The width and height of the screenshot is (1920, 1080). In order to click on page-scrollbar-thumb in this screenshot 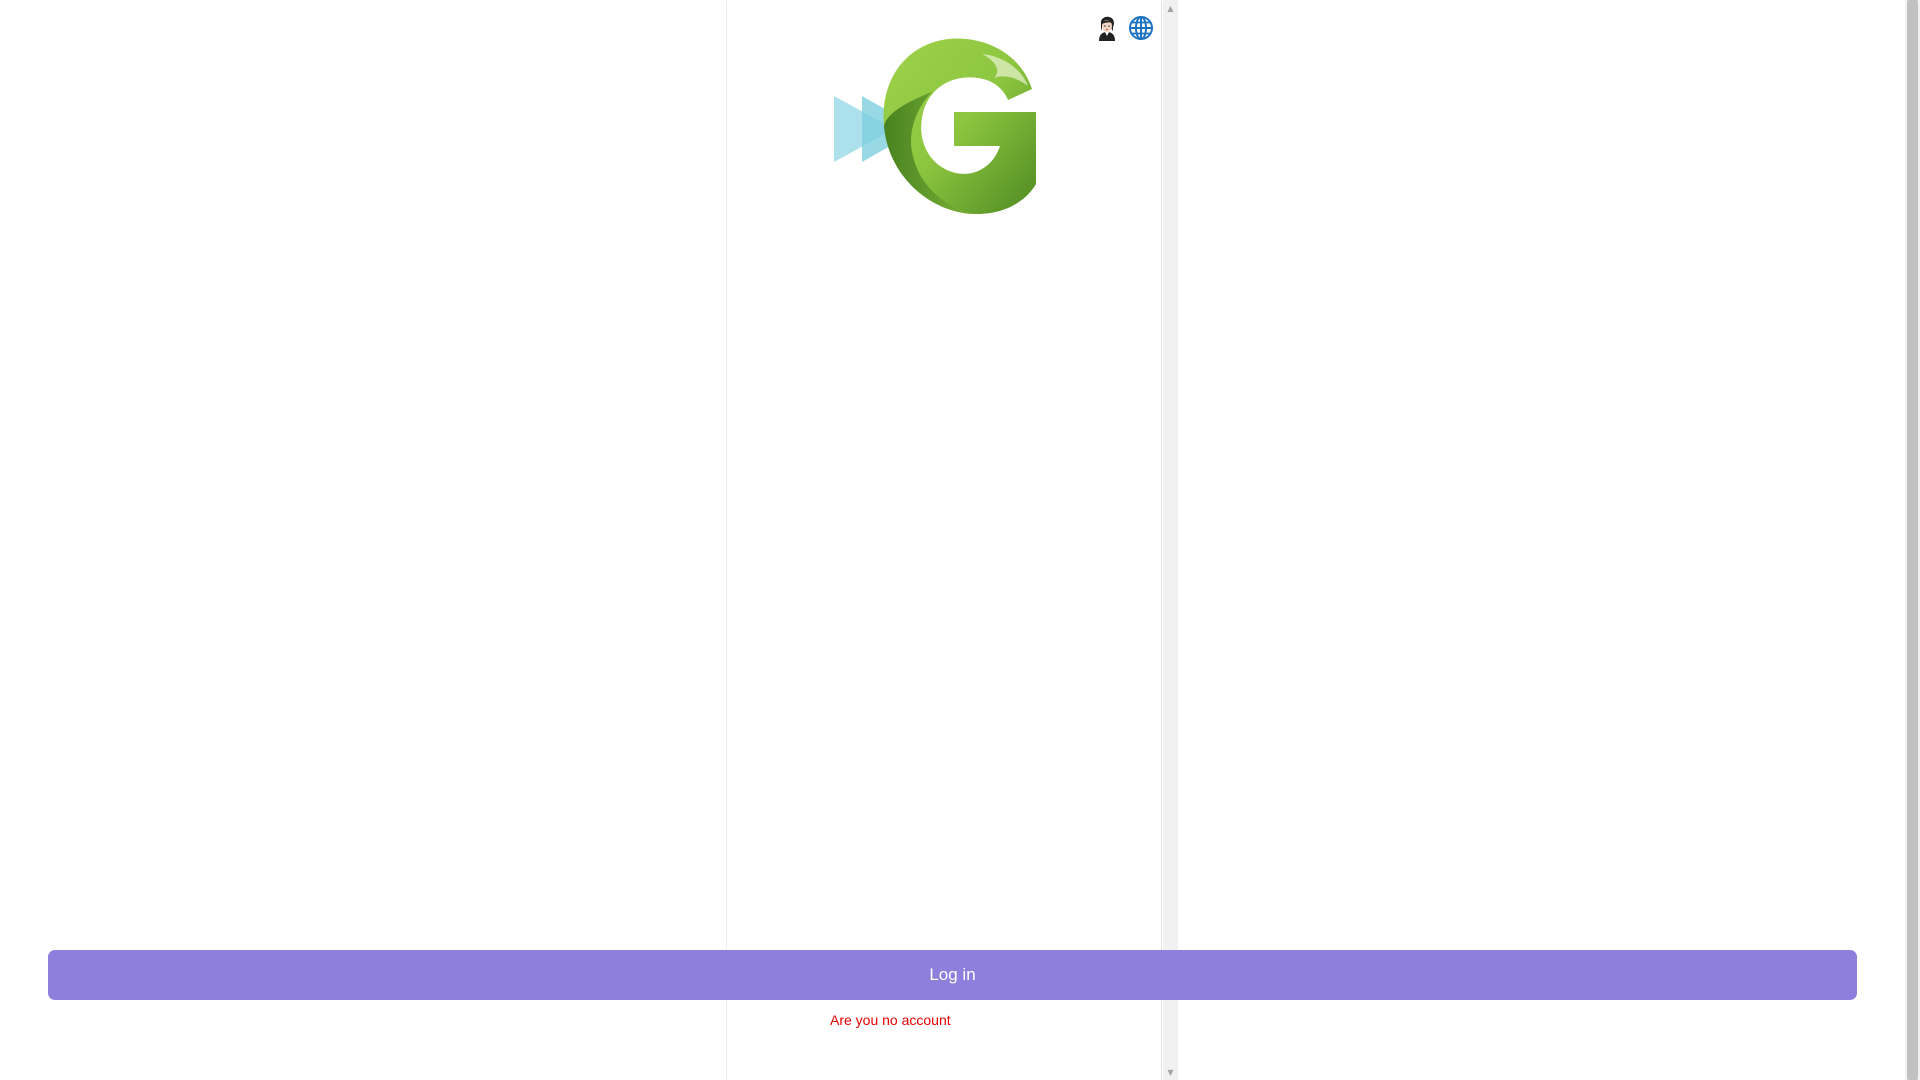, I will do `click(1912, 540)`.